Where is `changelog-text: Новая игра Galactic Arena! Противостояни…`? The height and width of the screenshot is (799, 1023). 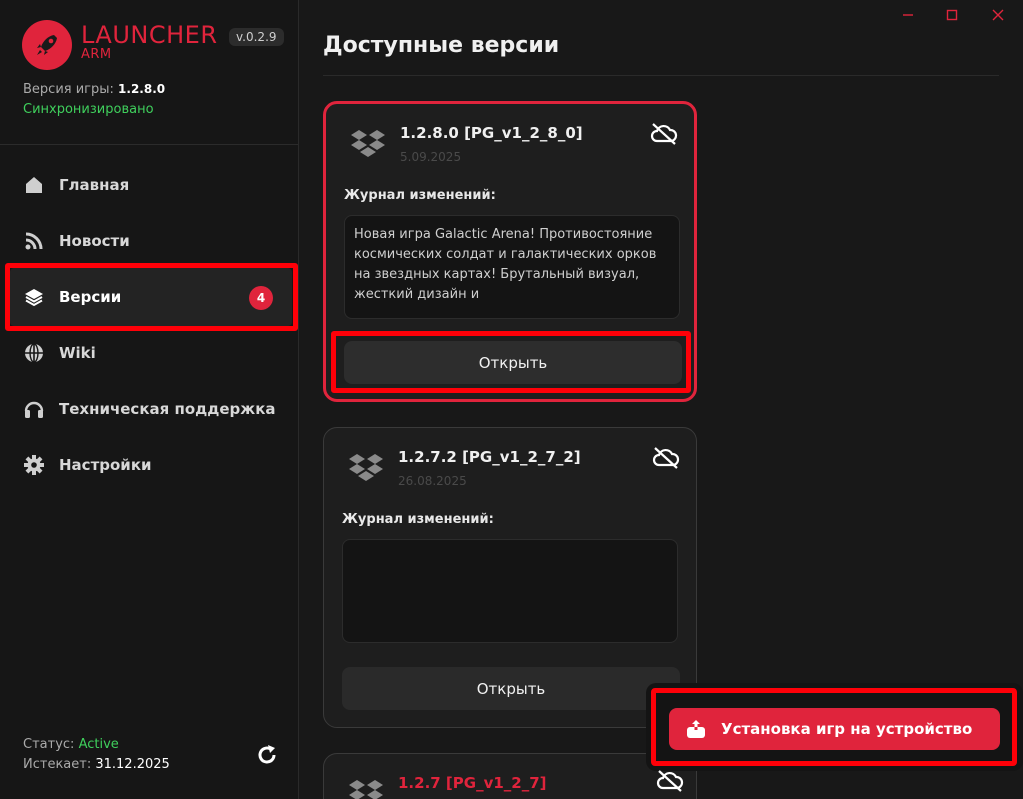
changelog-text: Новая игра Galactic Arena! Противостояни… is located at coordinates (512, 267).